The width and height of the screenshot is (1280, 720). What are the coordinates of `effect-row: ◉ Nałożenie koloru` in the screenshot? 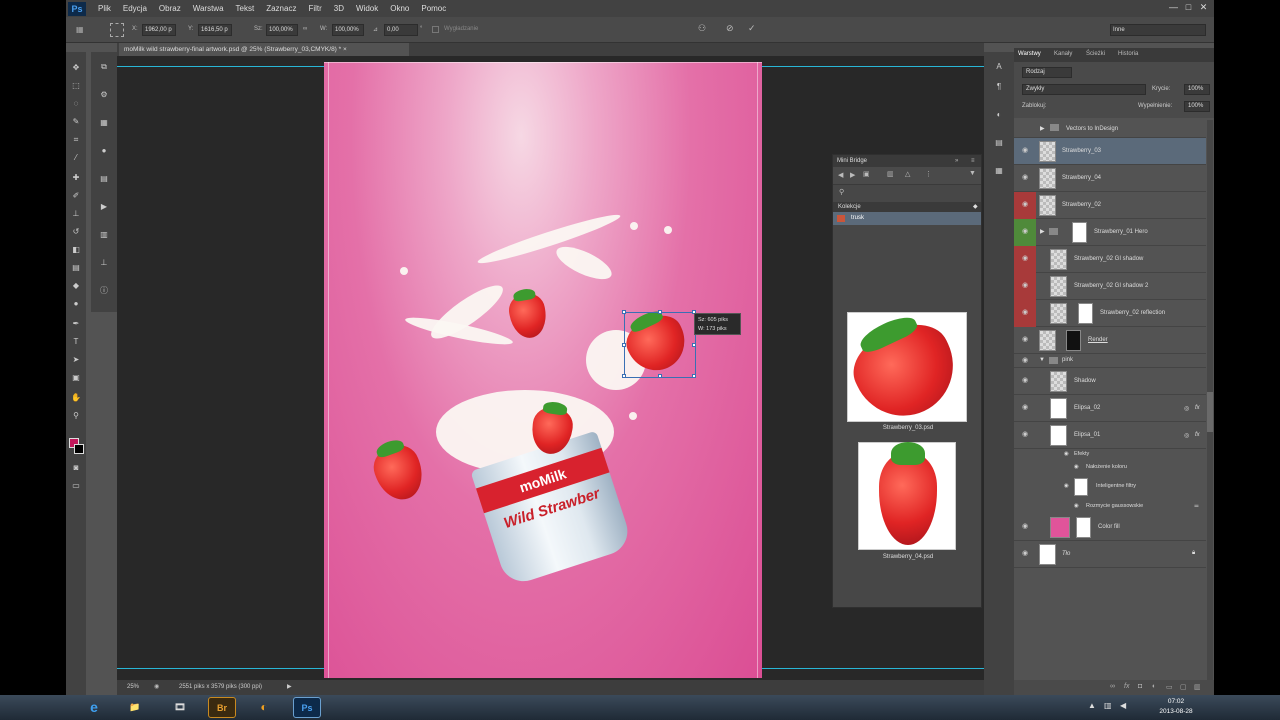 It's located at (1110, 467).